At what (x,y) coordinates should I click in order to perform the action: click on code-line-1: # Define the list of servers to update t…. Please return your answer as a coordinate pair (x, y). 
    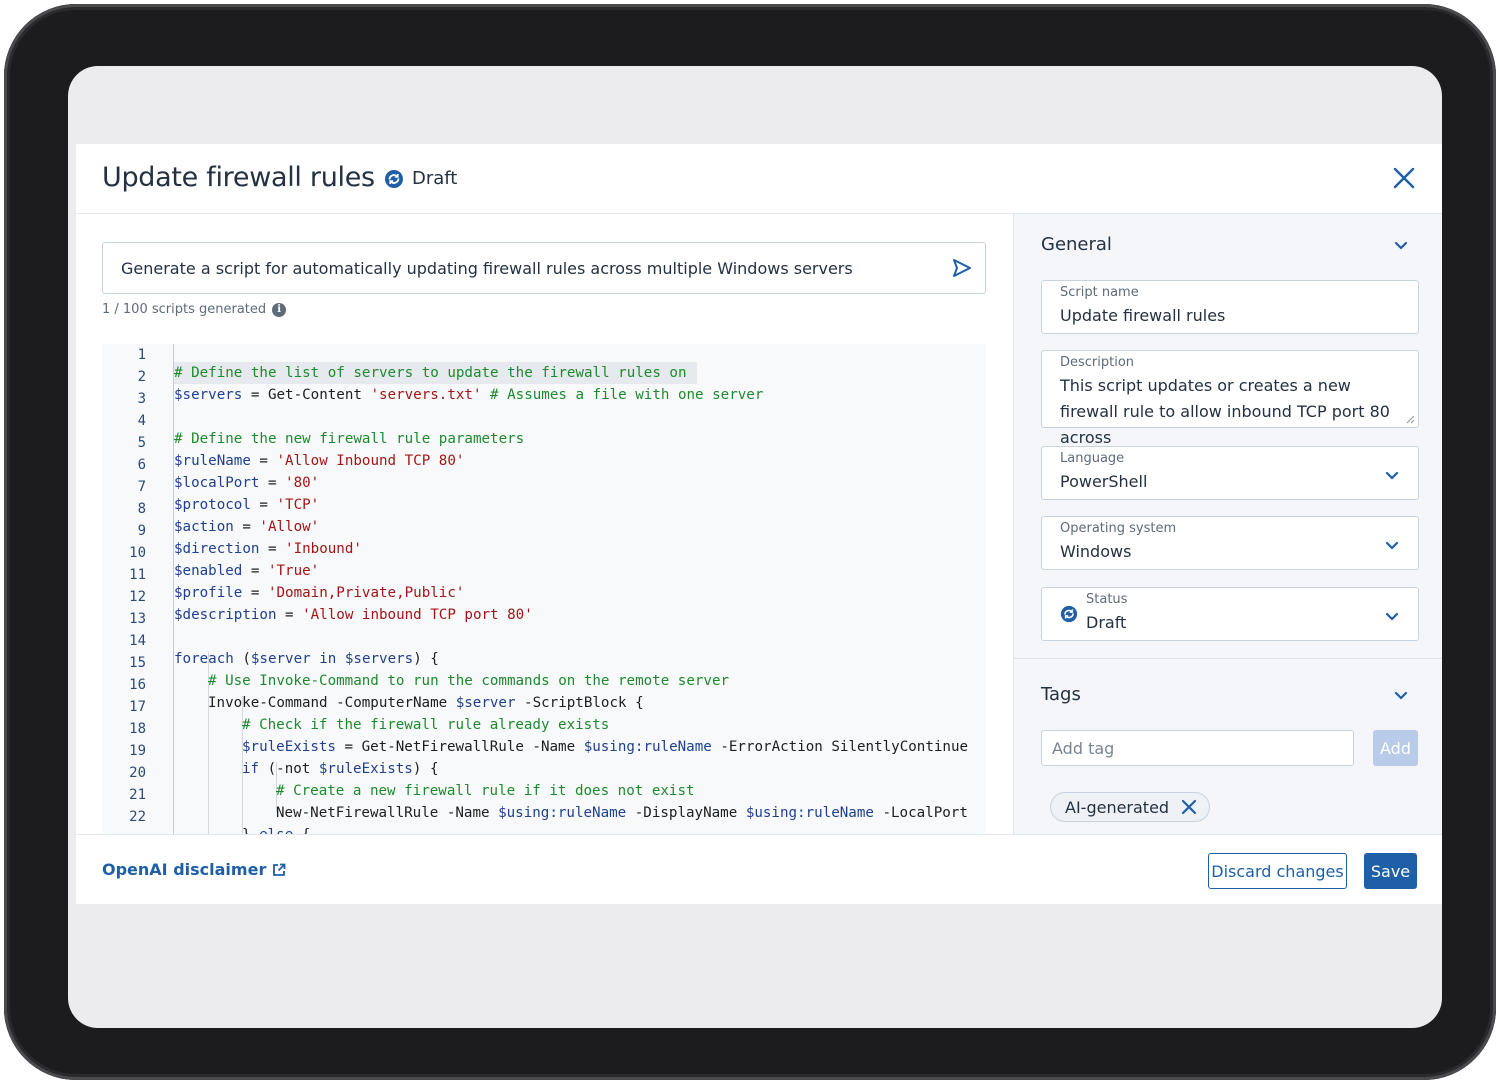
    Looking at the image, I should click on (544, 364).